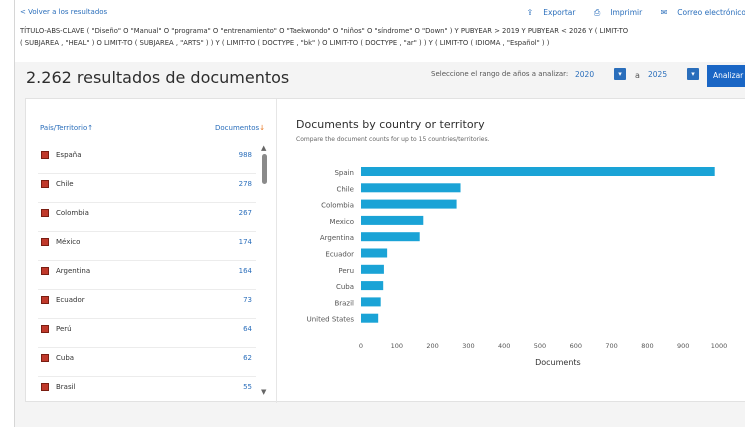 This screenshot has height=427, width=745. What do you see at coordinates (500, 74) in the screenshot?
I see `year-range-label: Seleccione el rango de años a analizar:` at bounding box center [500, 74].